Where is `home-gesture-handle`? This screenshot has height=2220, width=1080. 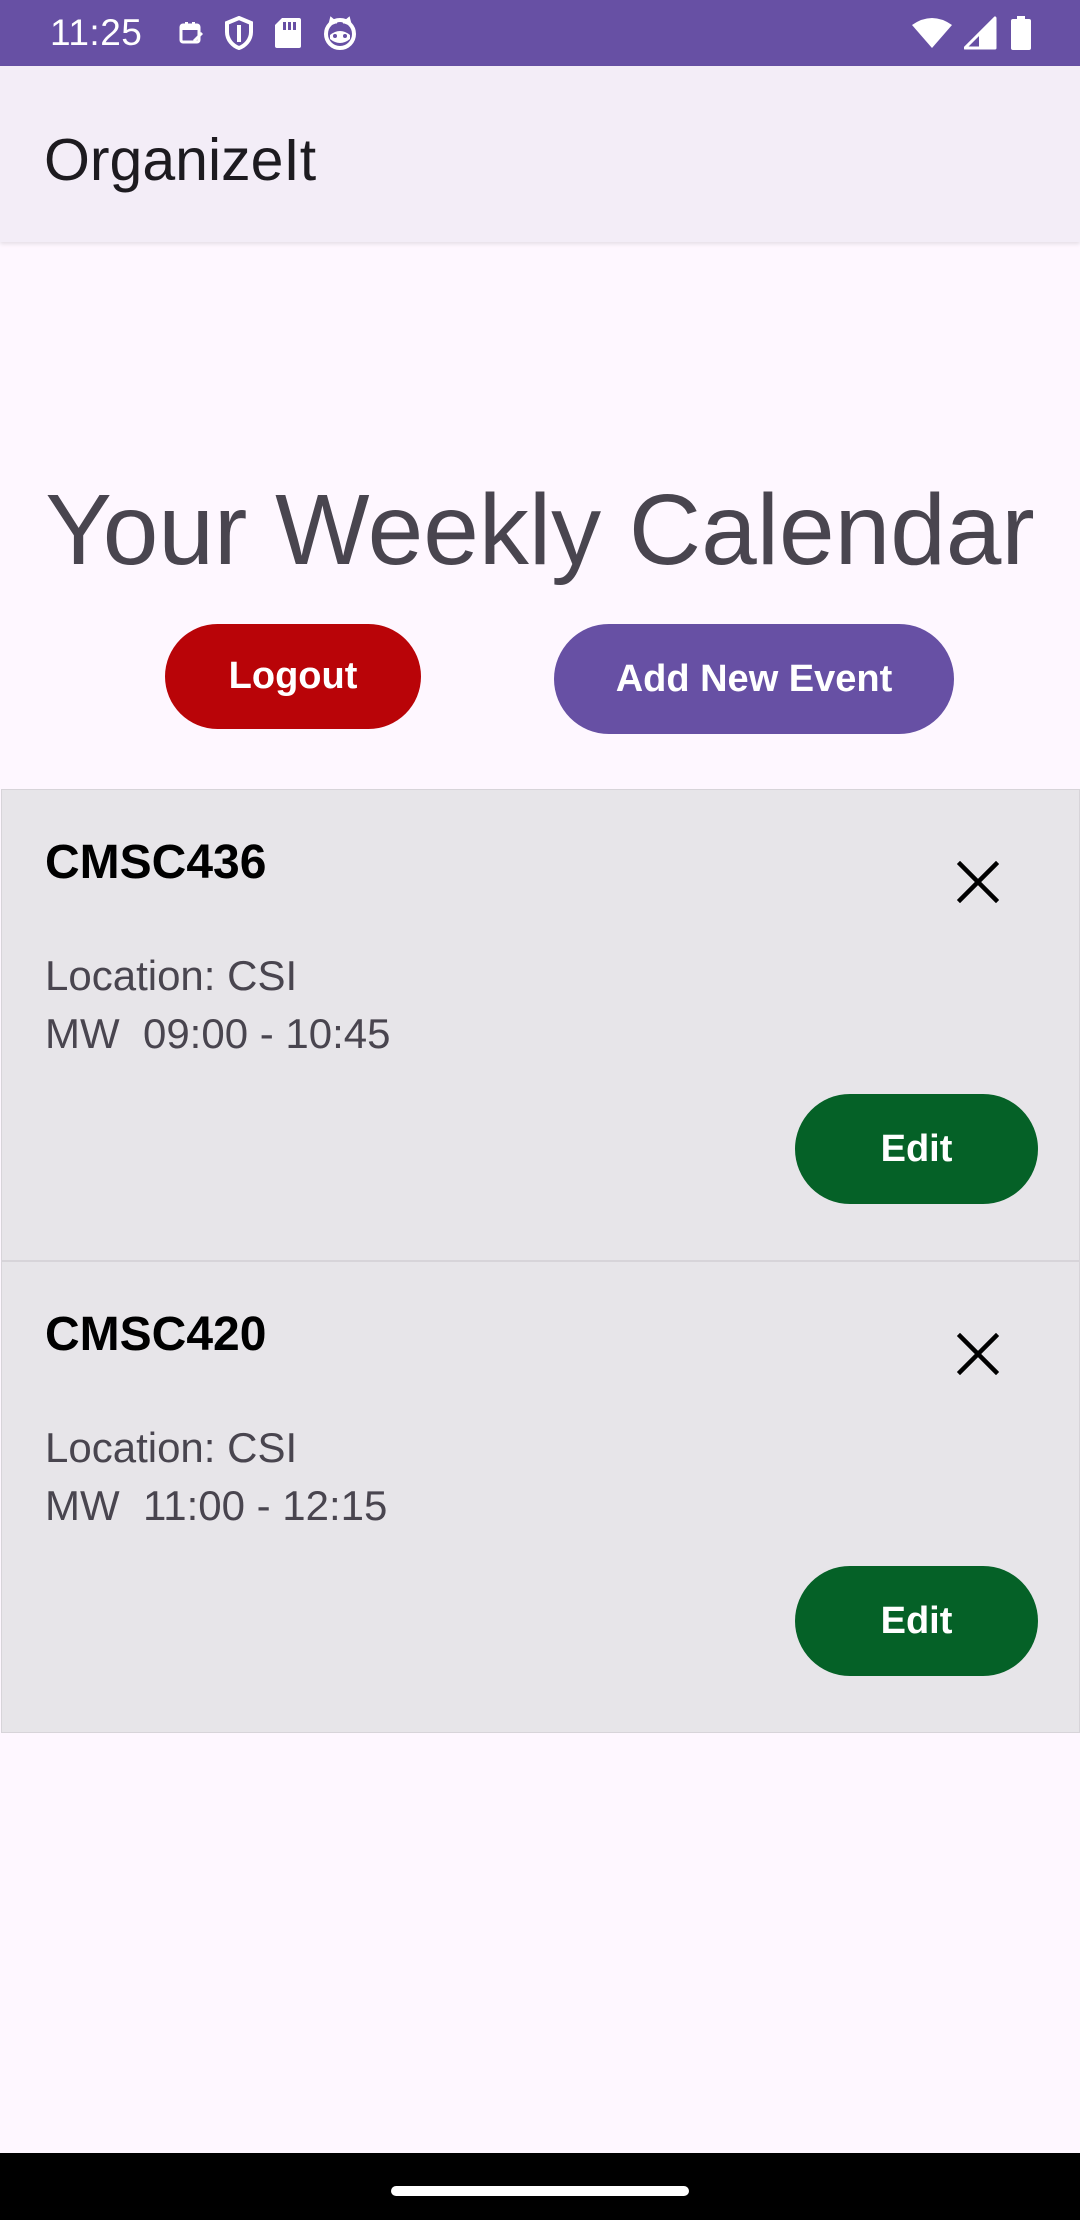 home-gesture-handle is located at coordinates (540, 2191).